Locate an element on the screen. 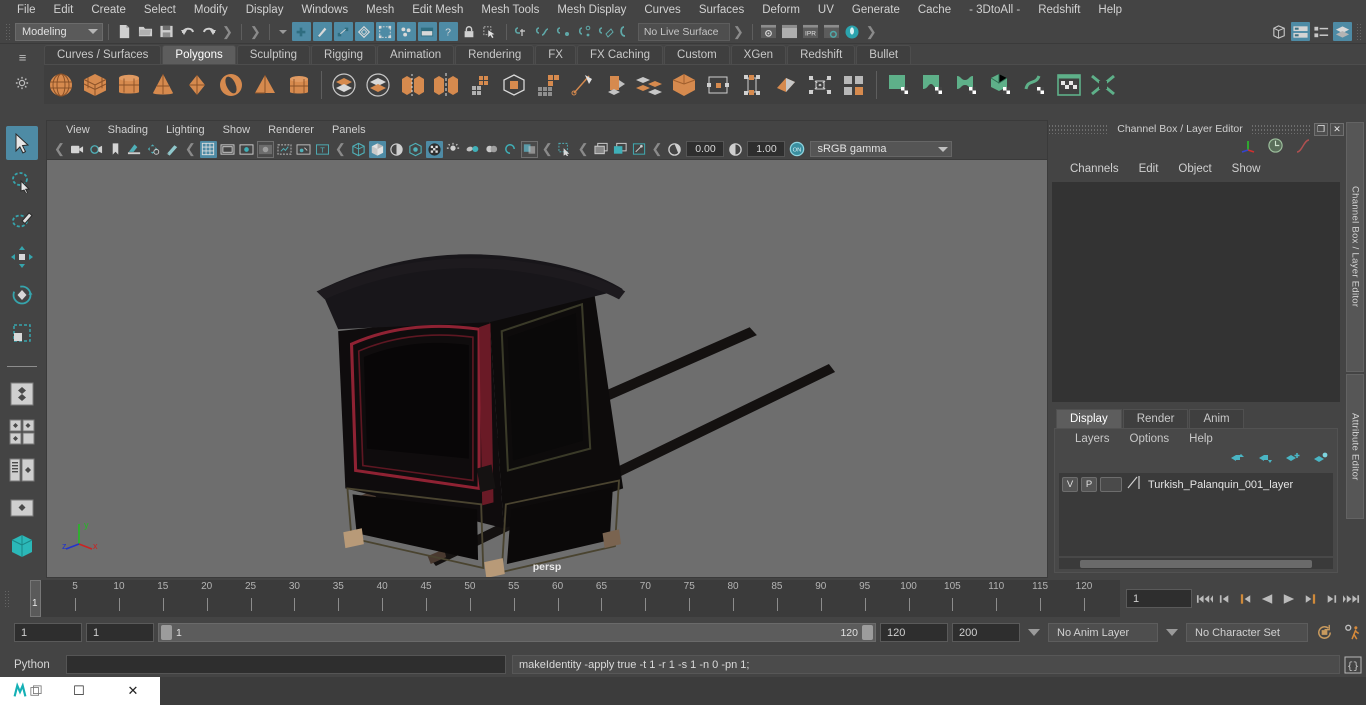 The image size is (1366, 705). menu-mesh: Mesh is located at coordinates (380, 10).